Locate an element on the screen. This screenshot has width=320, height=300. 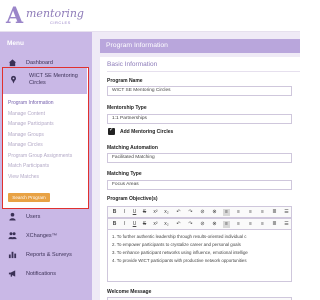
home-icon is located at coordinates (12, 63).